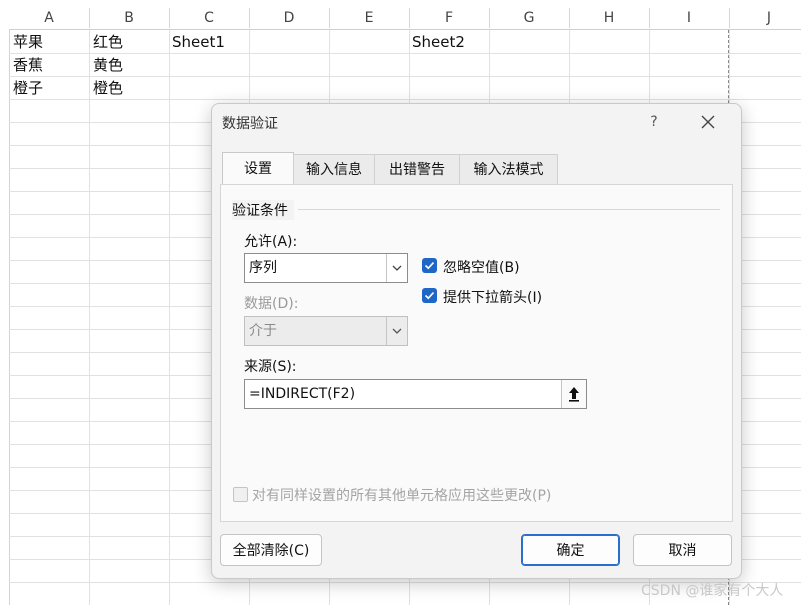  I want to click on close-icon, so click(708, 122).